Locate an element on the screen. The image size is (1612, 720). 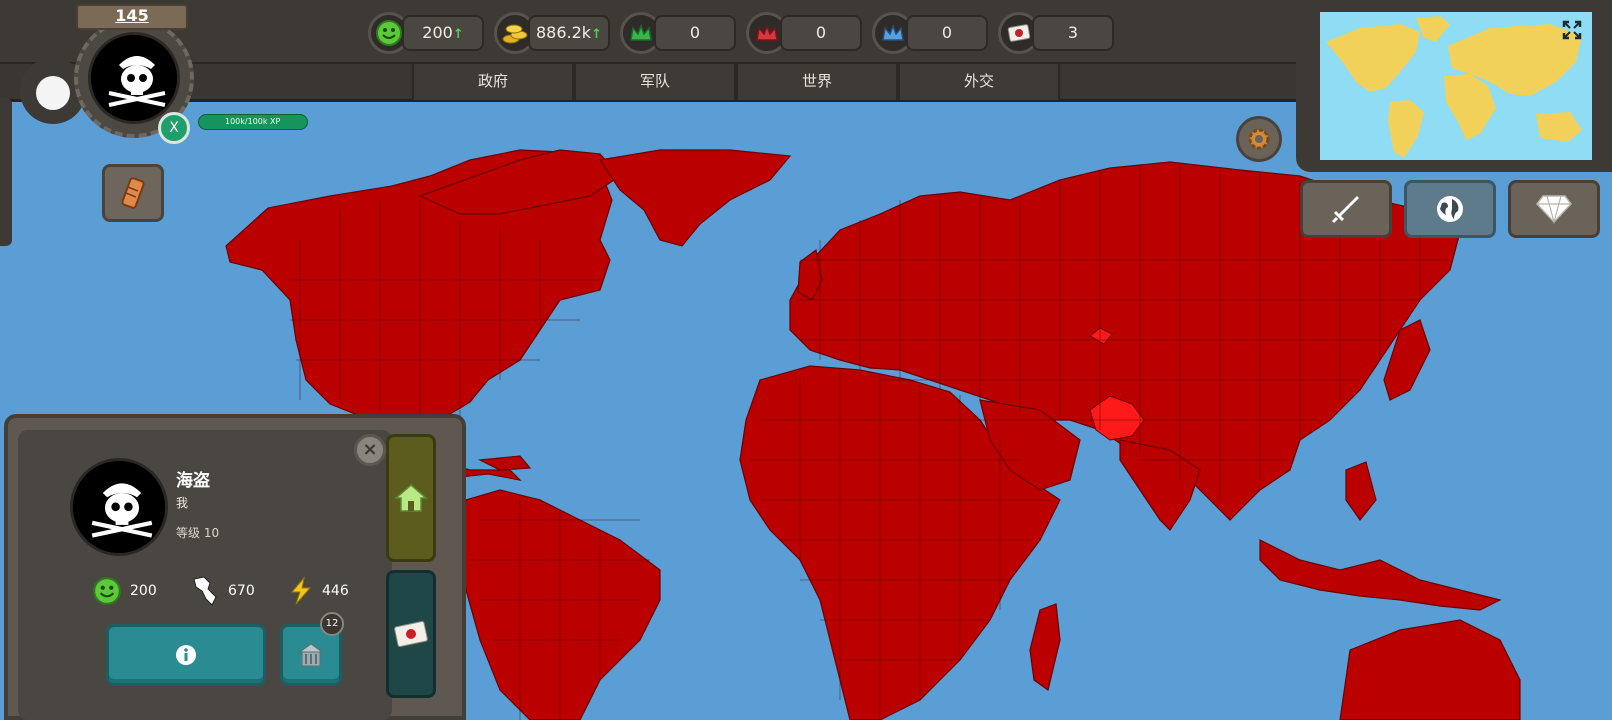
player-subtitle: 我 is located at coordinates (182, 503).